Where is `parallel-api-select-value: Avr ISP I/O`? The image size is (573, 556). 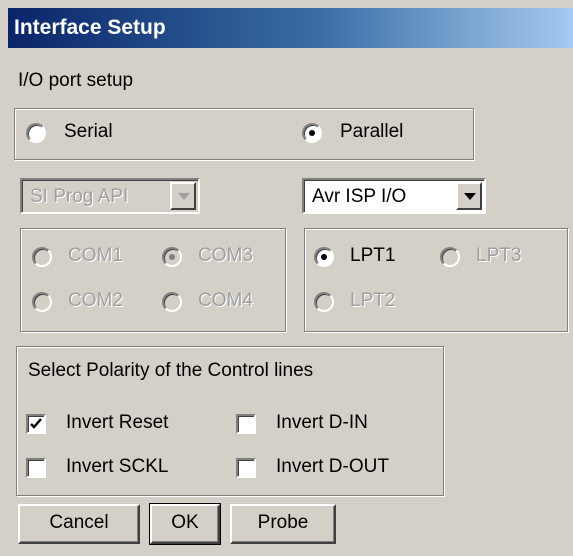 parallel-api-select-value: Avr ISP I/O is located at coordinates (359, 196).